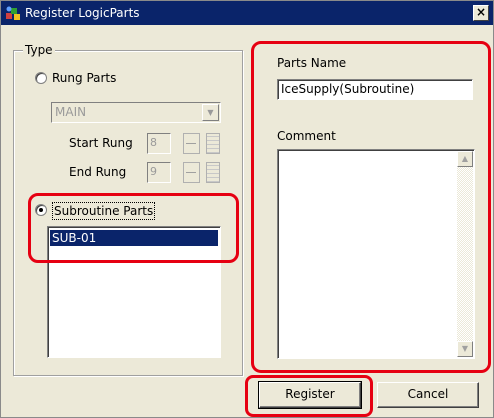  Describe the element at coordinates (348, 89) in the screenshot. I see `parts-name-value: IceSupply(Subroutine)` at that location.